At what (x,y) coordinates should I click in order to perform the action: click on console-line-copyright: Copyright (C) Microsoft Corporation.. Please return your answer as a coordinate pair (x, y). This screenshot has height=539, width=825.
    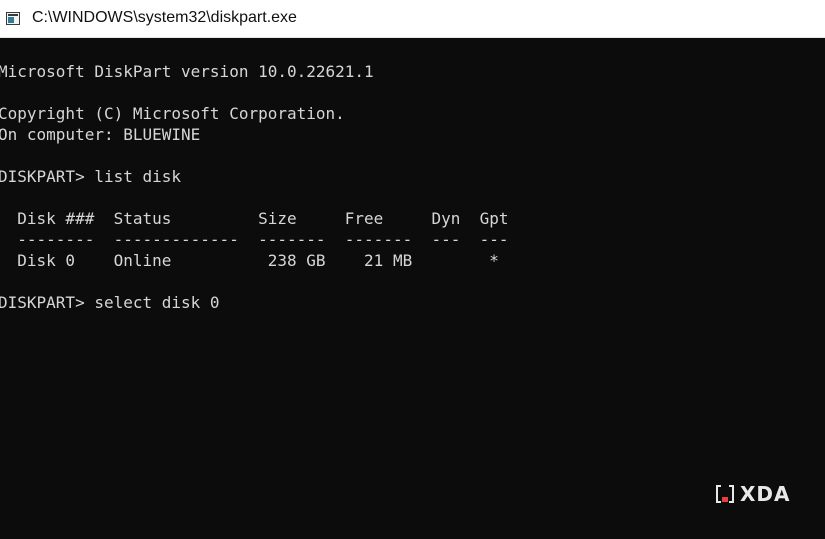
    Looking at the image, I should click on (172, 113).